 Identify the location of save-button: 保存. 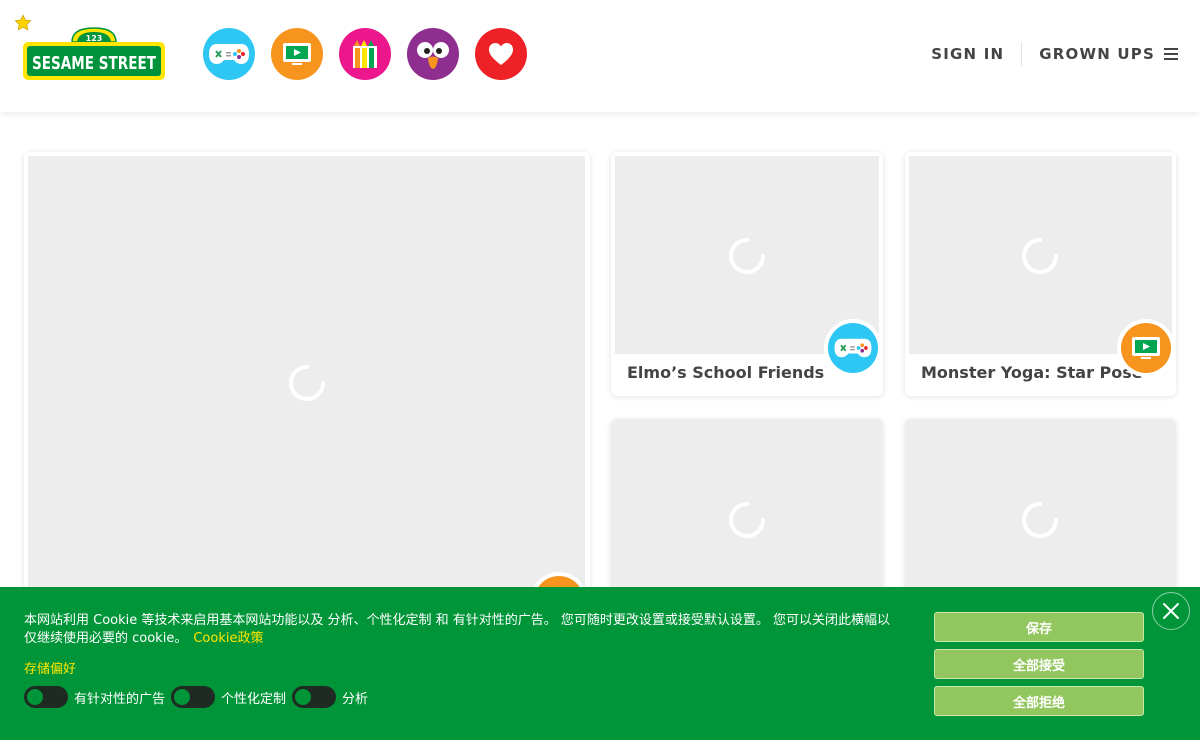
(1039, 627).